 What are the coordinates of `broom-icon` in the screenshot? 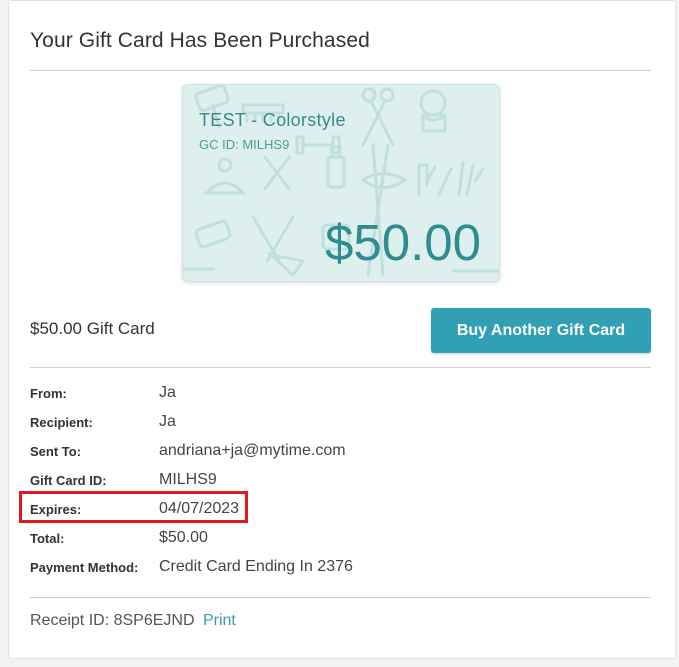 It's located at (278, 246).